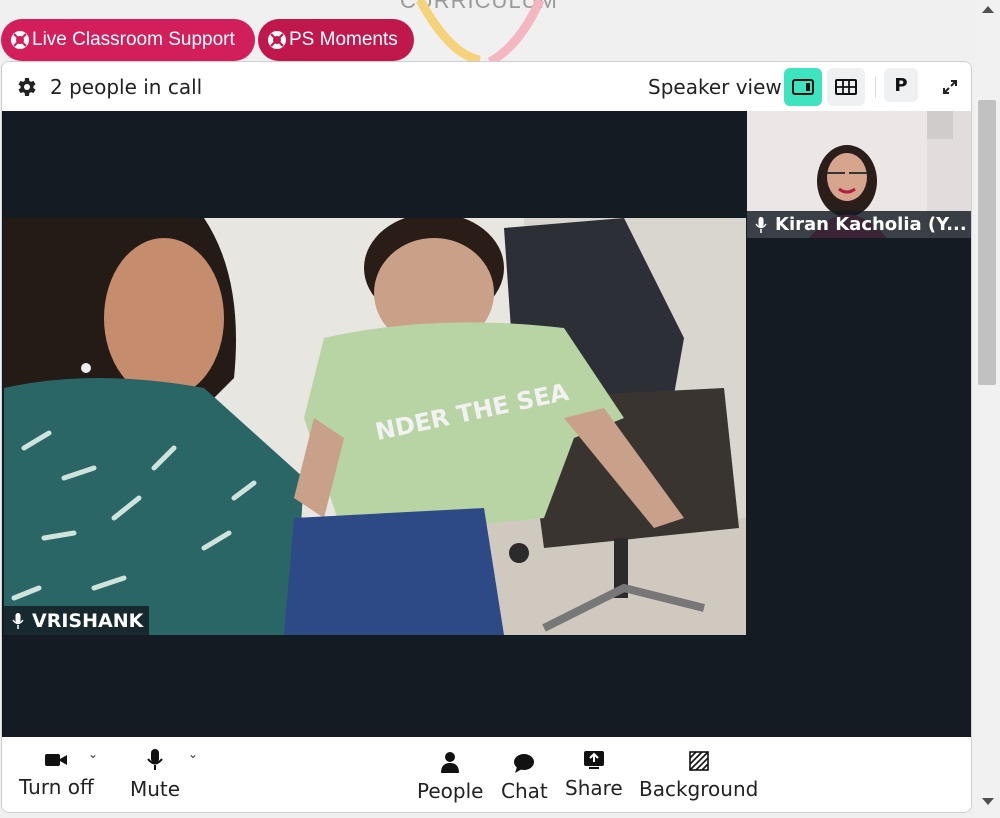 The height and width of the screenshot is (818, 1000). Describe the element at coordinates (715, 87) in the screenshot. I see `speaker-view-label: Speaker view` at that location.